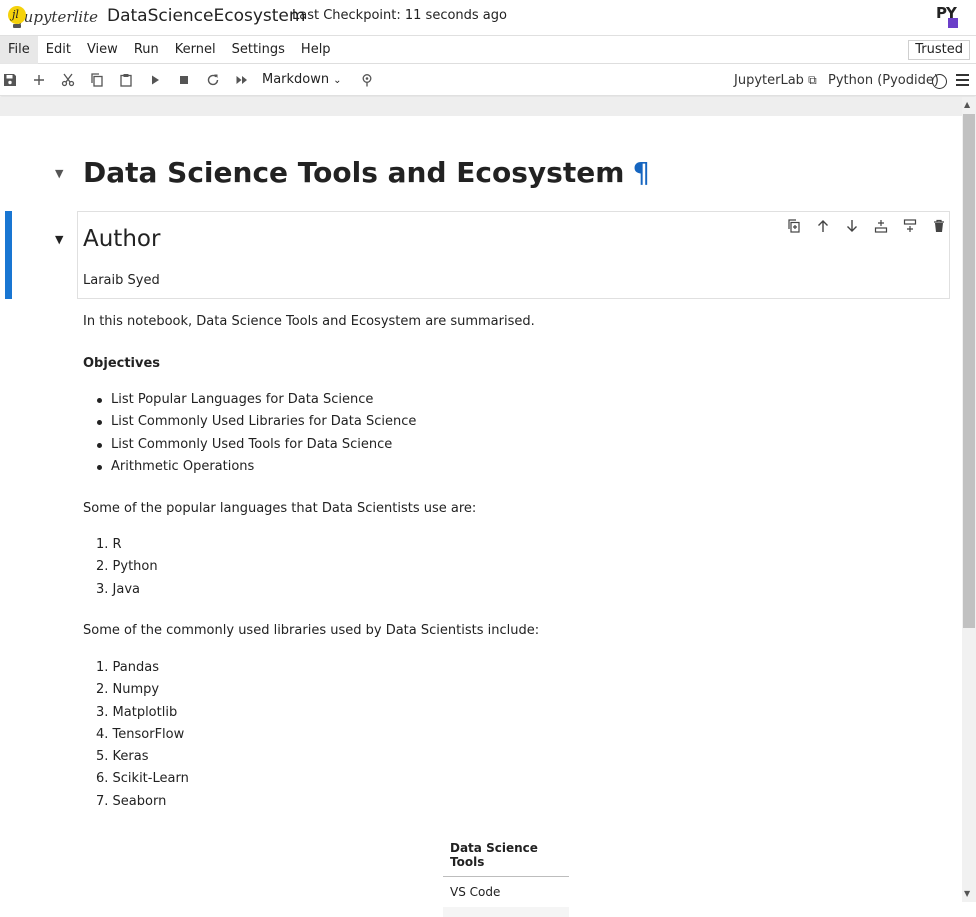 The image size is (976, 917). What do you see at coordinates (68, 80) in the screenshot?
I see `cut-icon` at bounding box center [68, 80].